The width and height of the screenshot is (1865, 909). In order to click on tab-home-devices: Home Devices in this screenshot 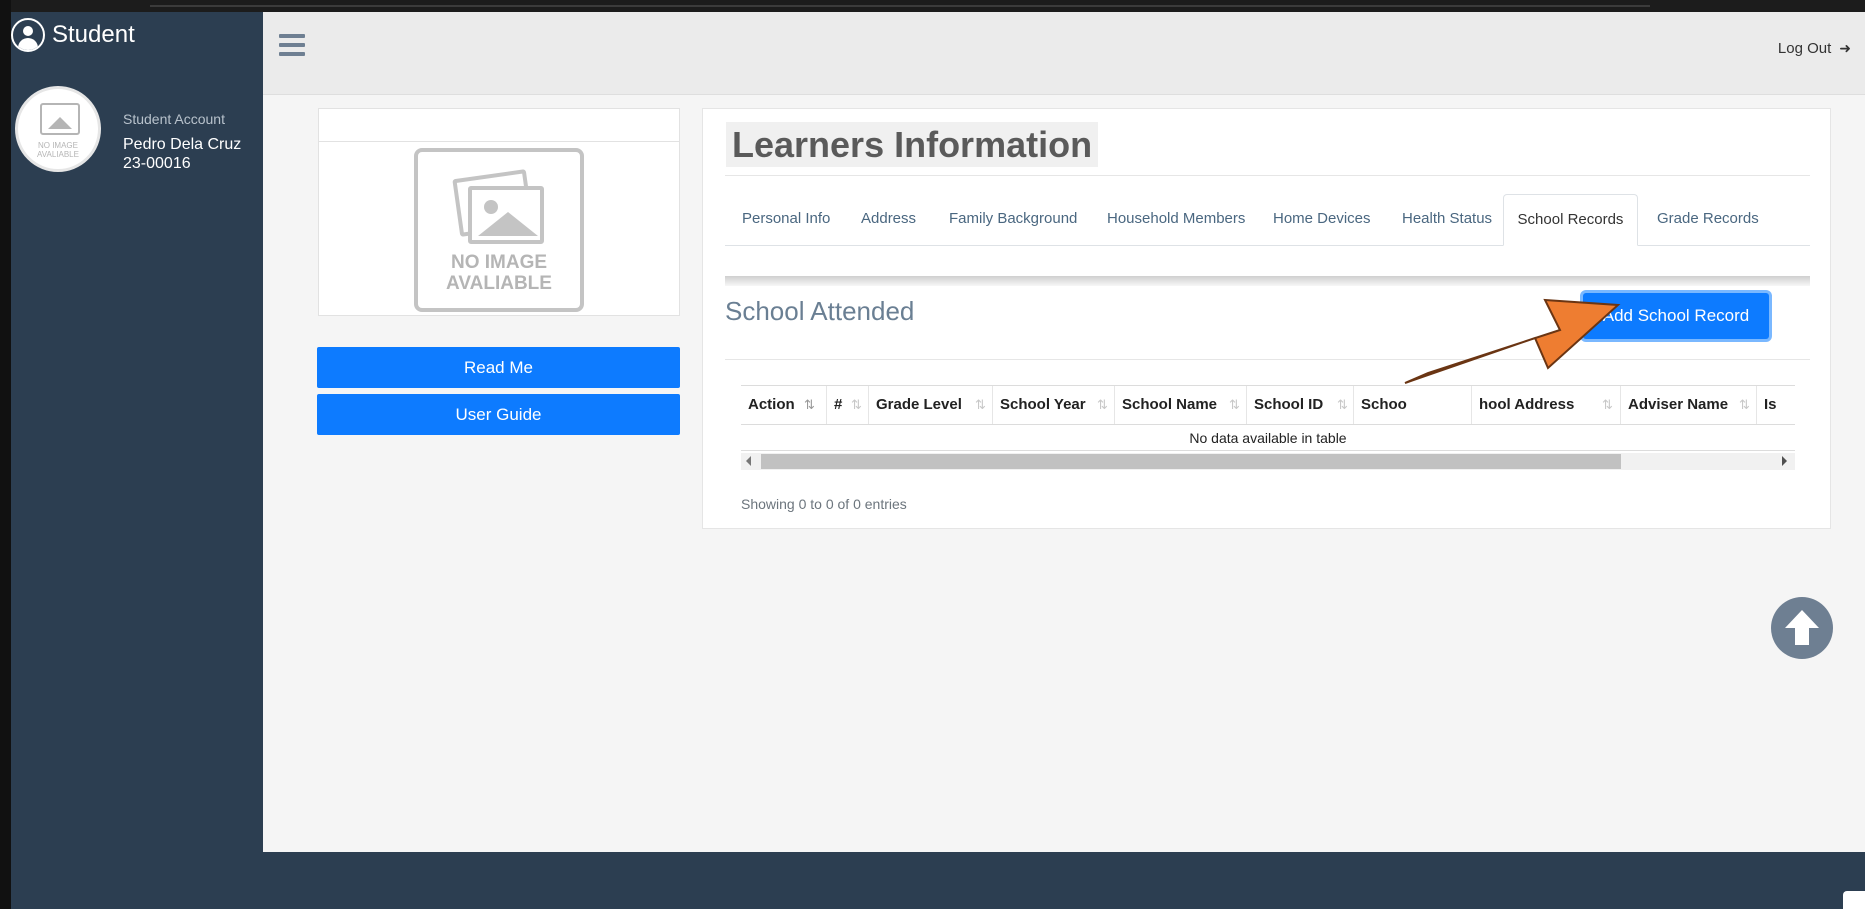, I will do `click(1322, 220)`.